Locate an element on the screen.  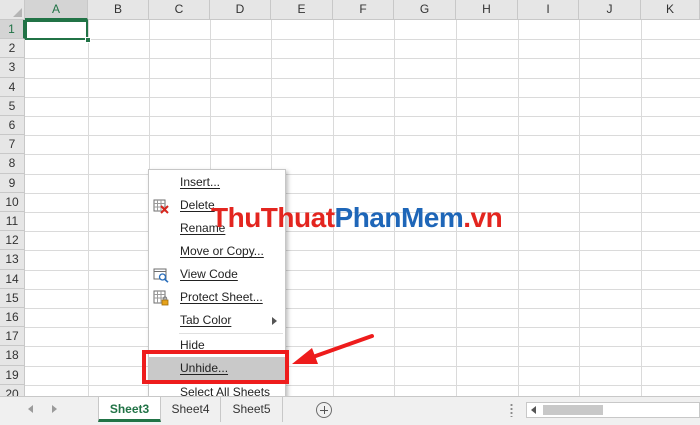
row-header-17: 17 is located at coordinates (12, 337).